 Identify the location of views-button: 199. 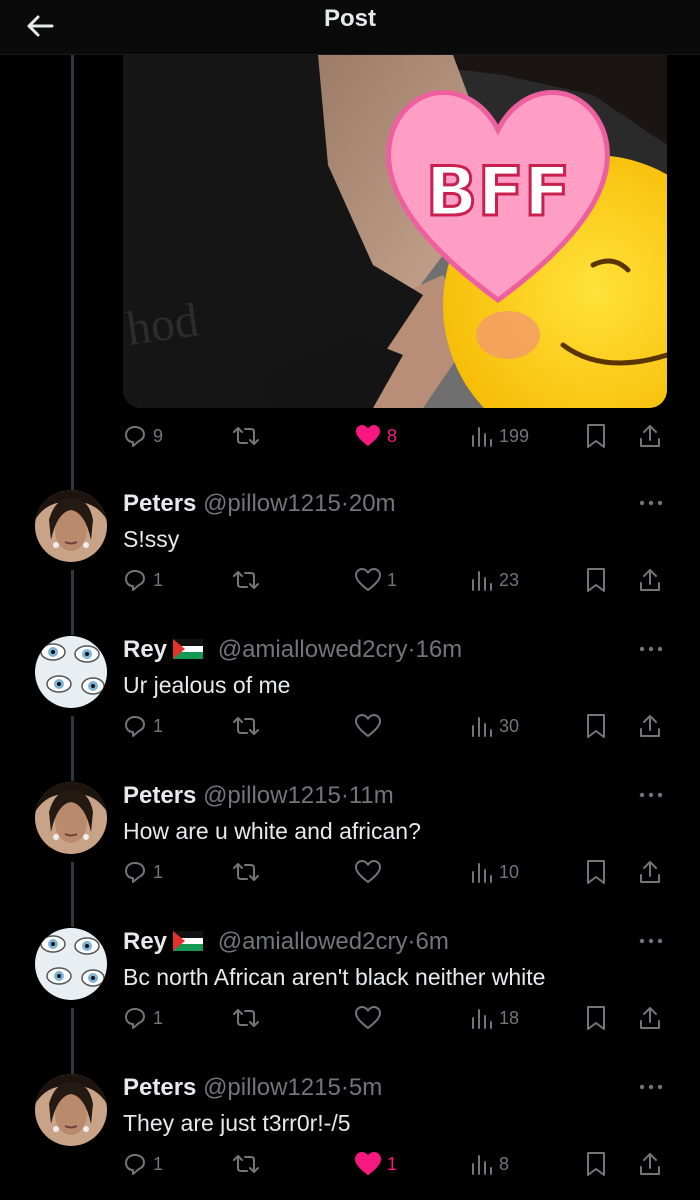
(500, 436).